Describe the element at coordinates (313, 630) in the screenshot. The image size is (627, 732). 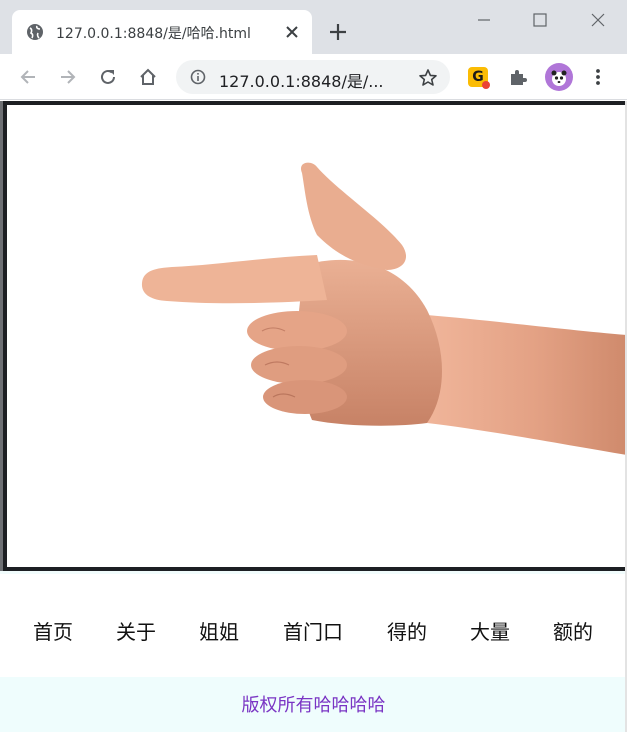
I see `nav-item-doorway: 首门口` at that location.